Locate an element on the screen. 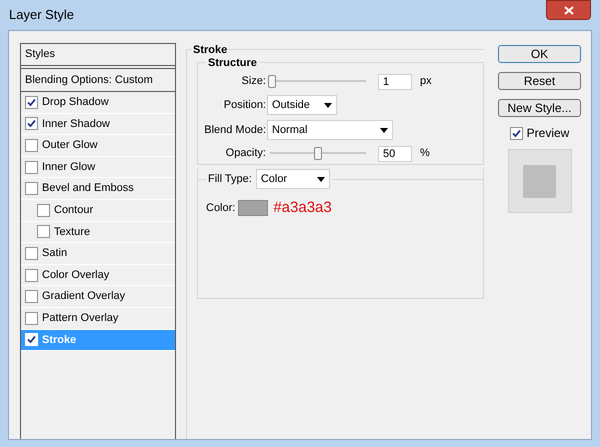 The image size is (600, 447). dropdown: Outside is located at coordinates (302, 105).